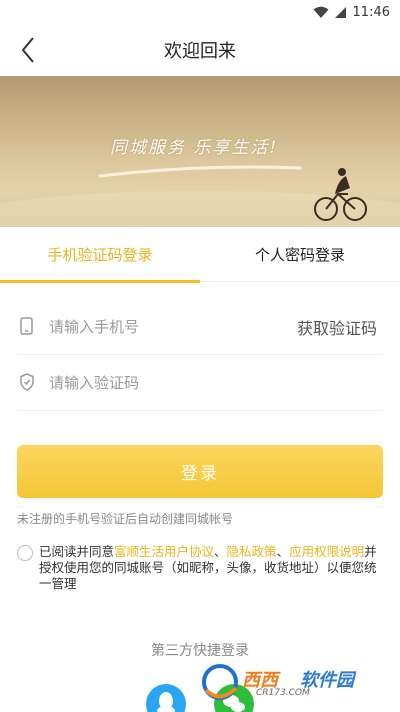 The width and height of the screenshot is (400, 712). I want to click on code-field-row, so click(200, 383).